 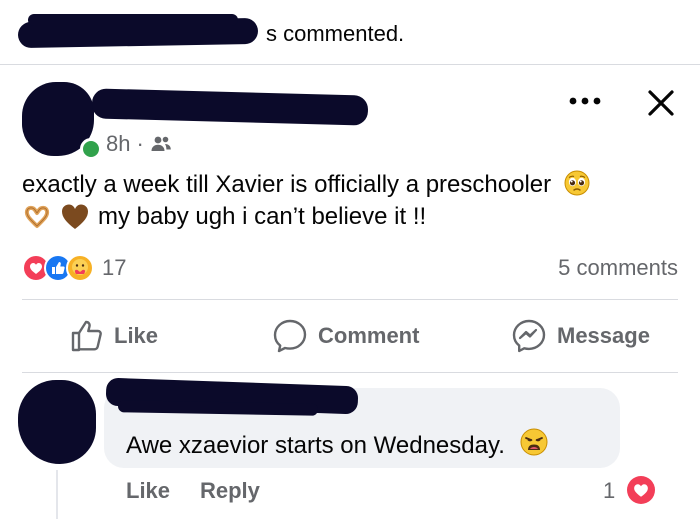 I want to click on message-label: Message, so click(x=603, y=335).